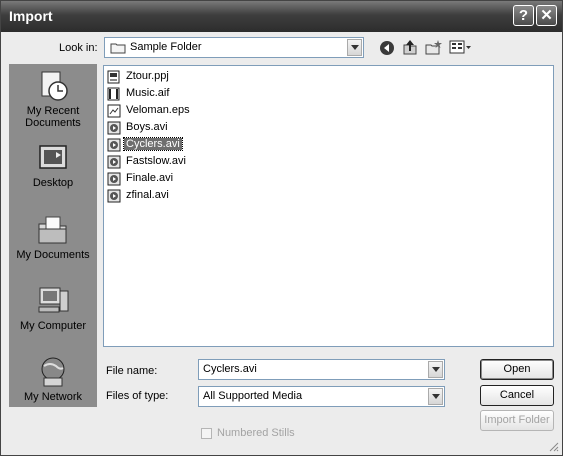  I want to click on title-bar: Import ? ✕, so click(281, 16).